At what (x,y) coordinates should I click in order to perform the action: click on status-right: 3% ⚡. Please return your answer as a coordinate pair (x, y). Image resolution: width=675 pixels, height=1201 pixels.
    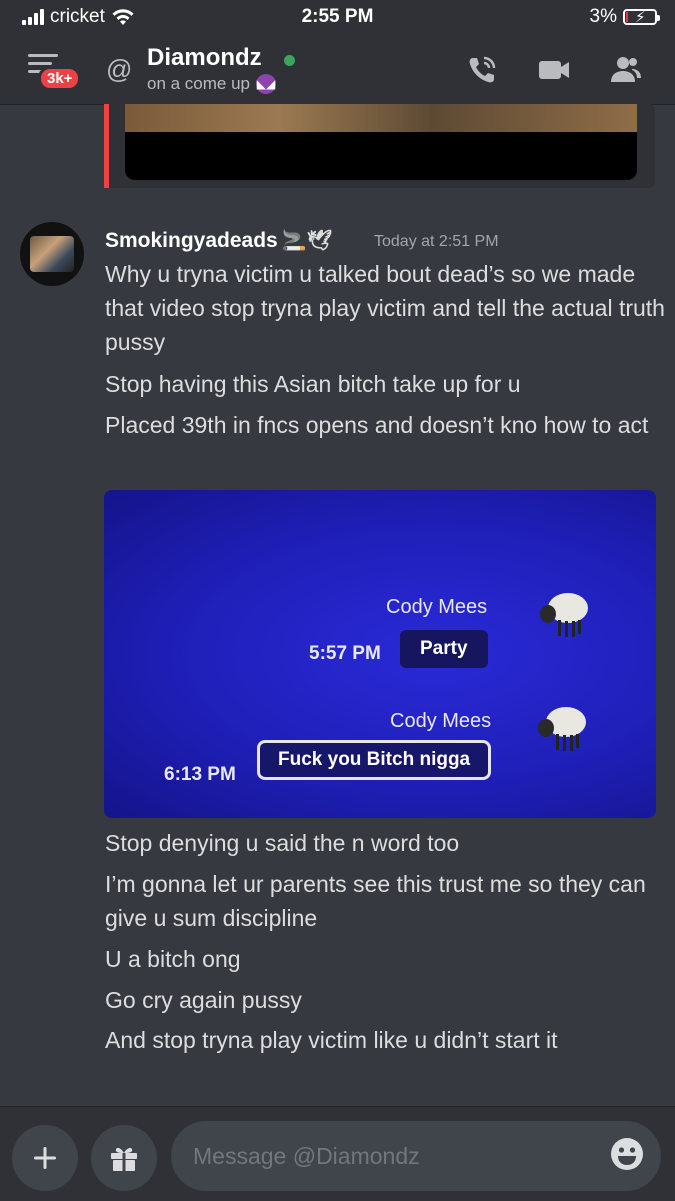
    Looking at the image, I should click on (624, 17).